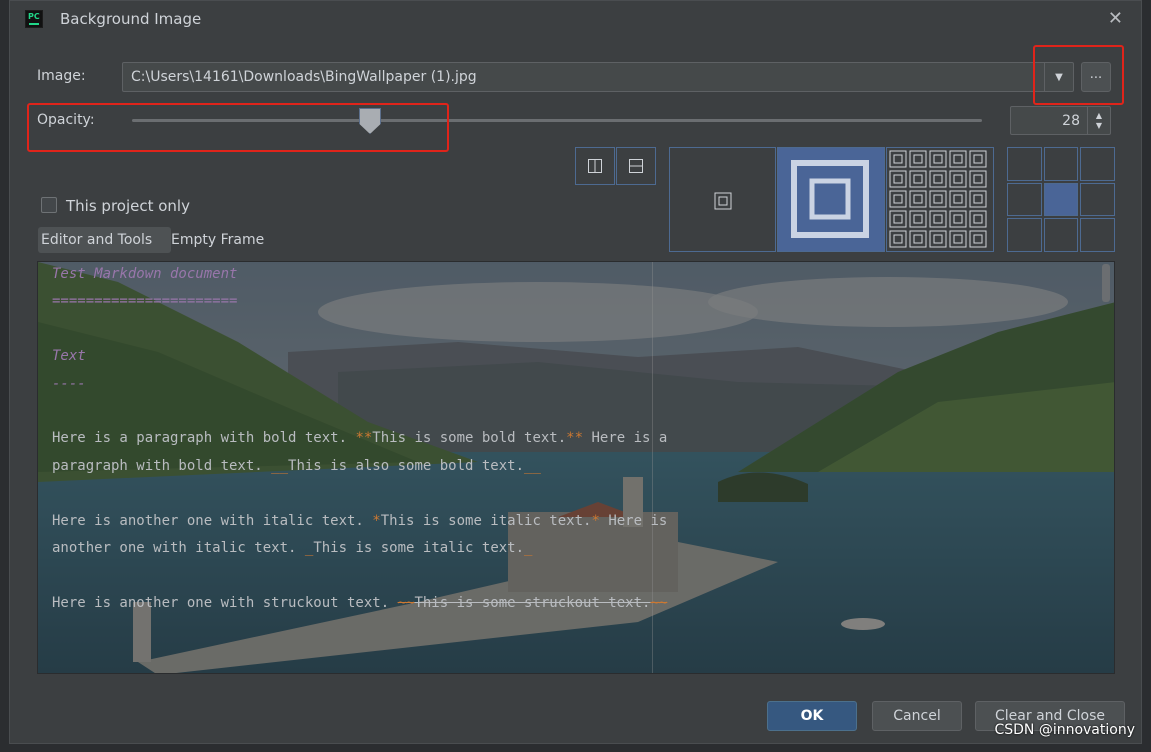 The image size is (1151, 752). What do you see at coordinates (1071, 121) in the screenshot?
I see `opacity-value: 28` at bounding box center [1071, 121].